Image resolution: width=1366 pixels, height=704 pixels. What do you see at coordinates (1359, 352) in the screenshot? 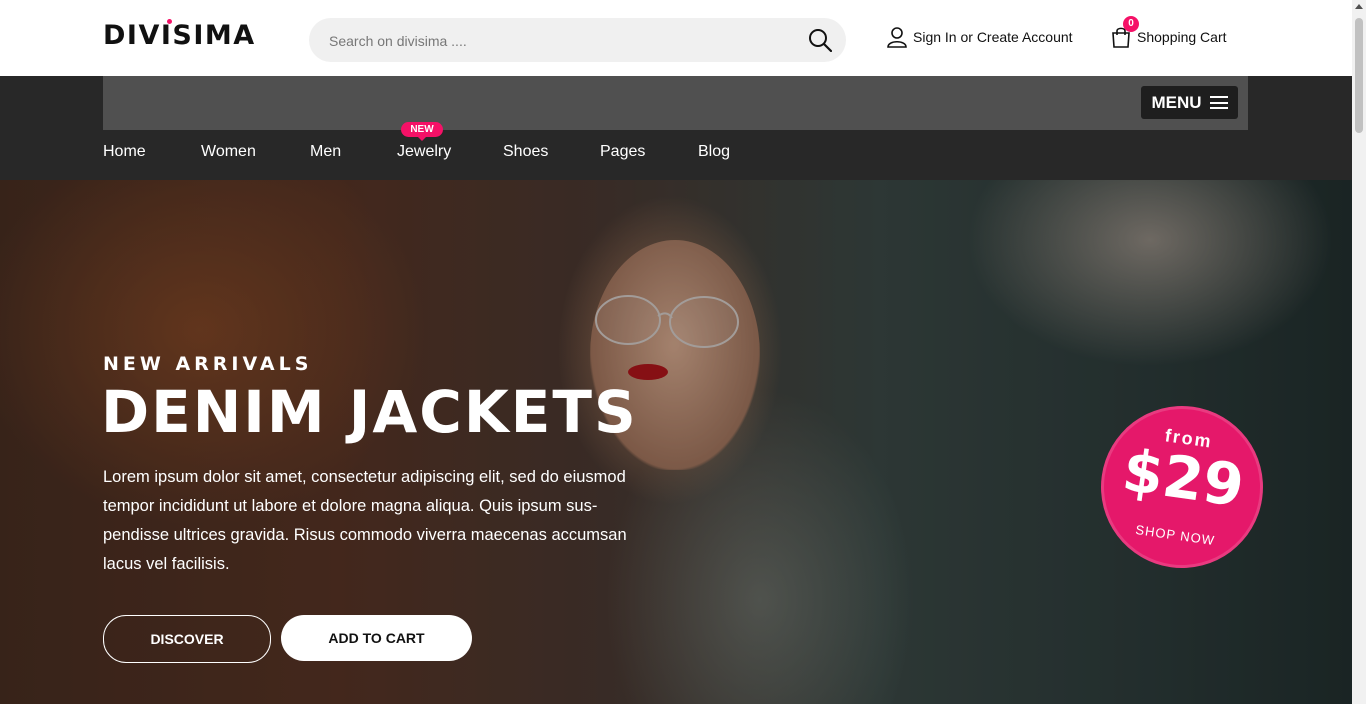
I see `page-scrollbar` at bounding box center [1359, 352].